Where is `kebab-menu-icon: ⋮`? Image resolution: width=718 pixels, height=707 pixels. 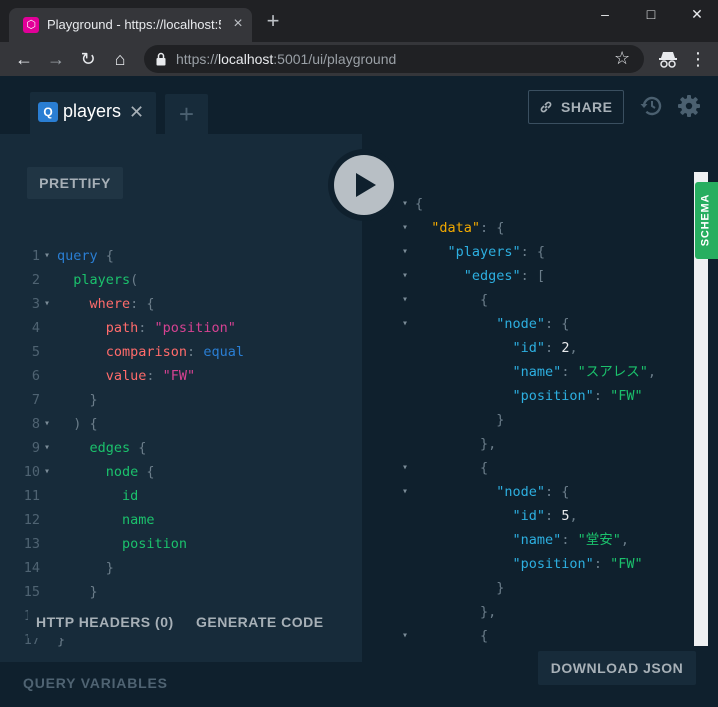
kebab-menu-icon: ⋮ is located at coordinates (698, 59).